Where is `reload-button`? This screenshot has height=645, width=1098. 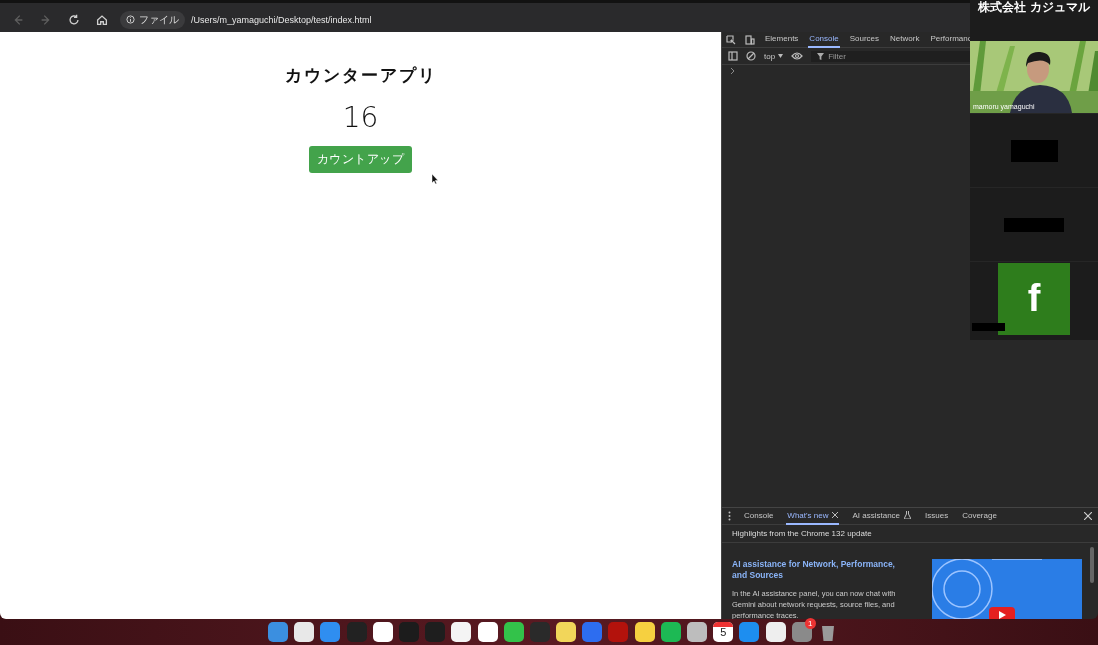
reload-button is located at coordinates (74, 19).